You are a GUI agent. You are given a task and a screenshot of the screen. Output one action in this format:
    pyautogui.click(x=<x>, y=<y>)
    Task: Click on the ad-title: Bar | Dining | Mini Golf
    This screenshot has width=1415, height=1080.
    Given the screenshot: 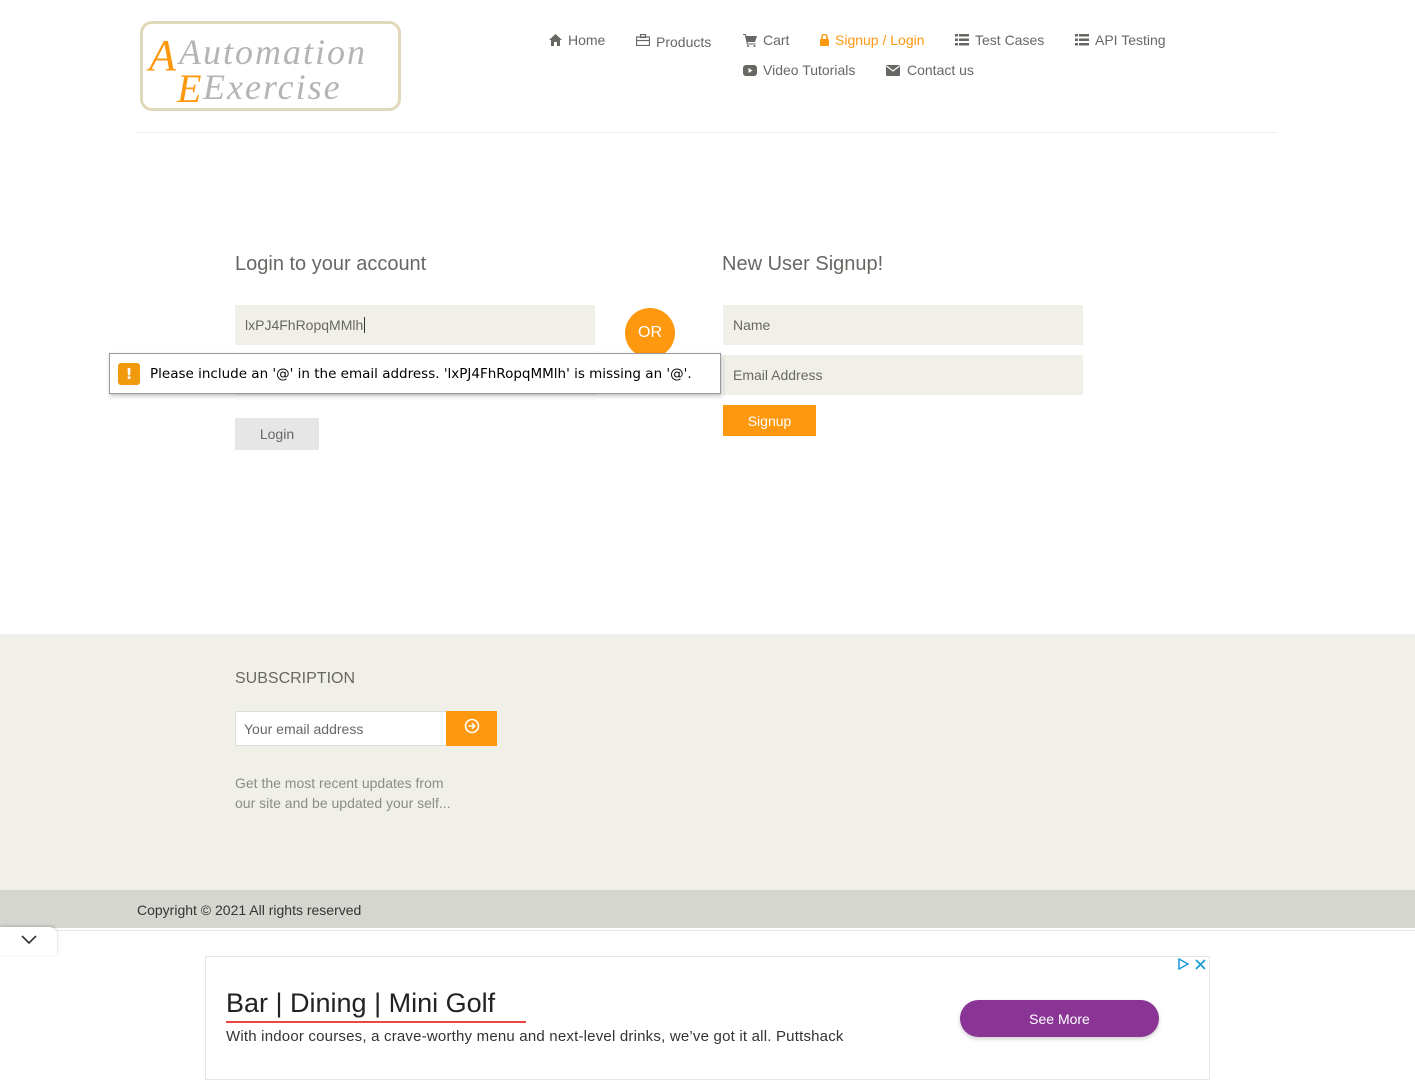 What is the action you would take?
    pyautogui.click(x=360, y=1003)
    